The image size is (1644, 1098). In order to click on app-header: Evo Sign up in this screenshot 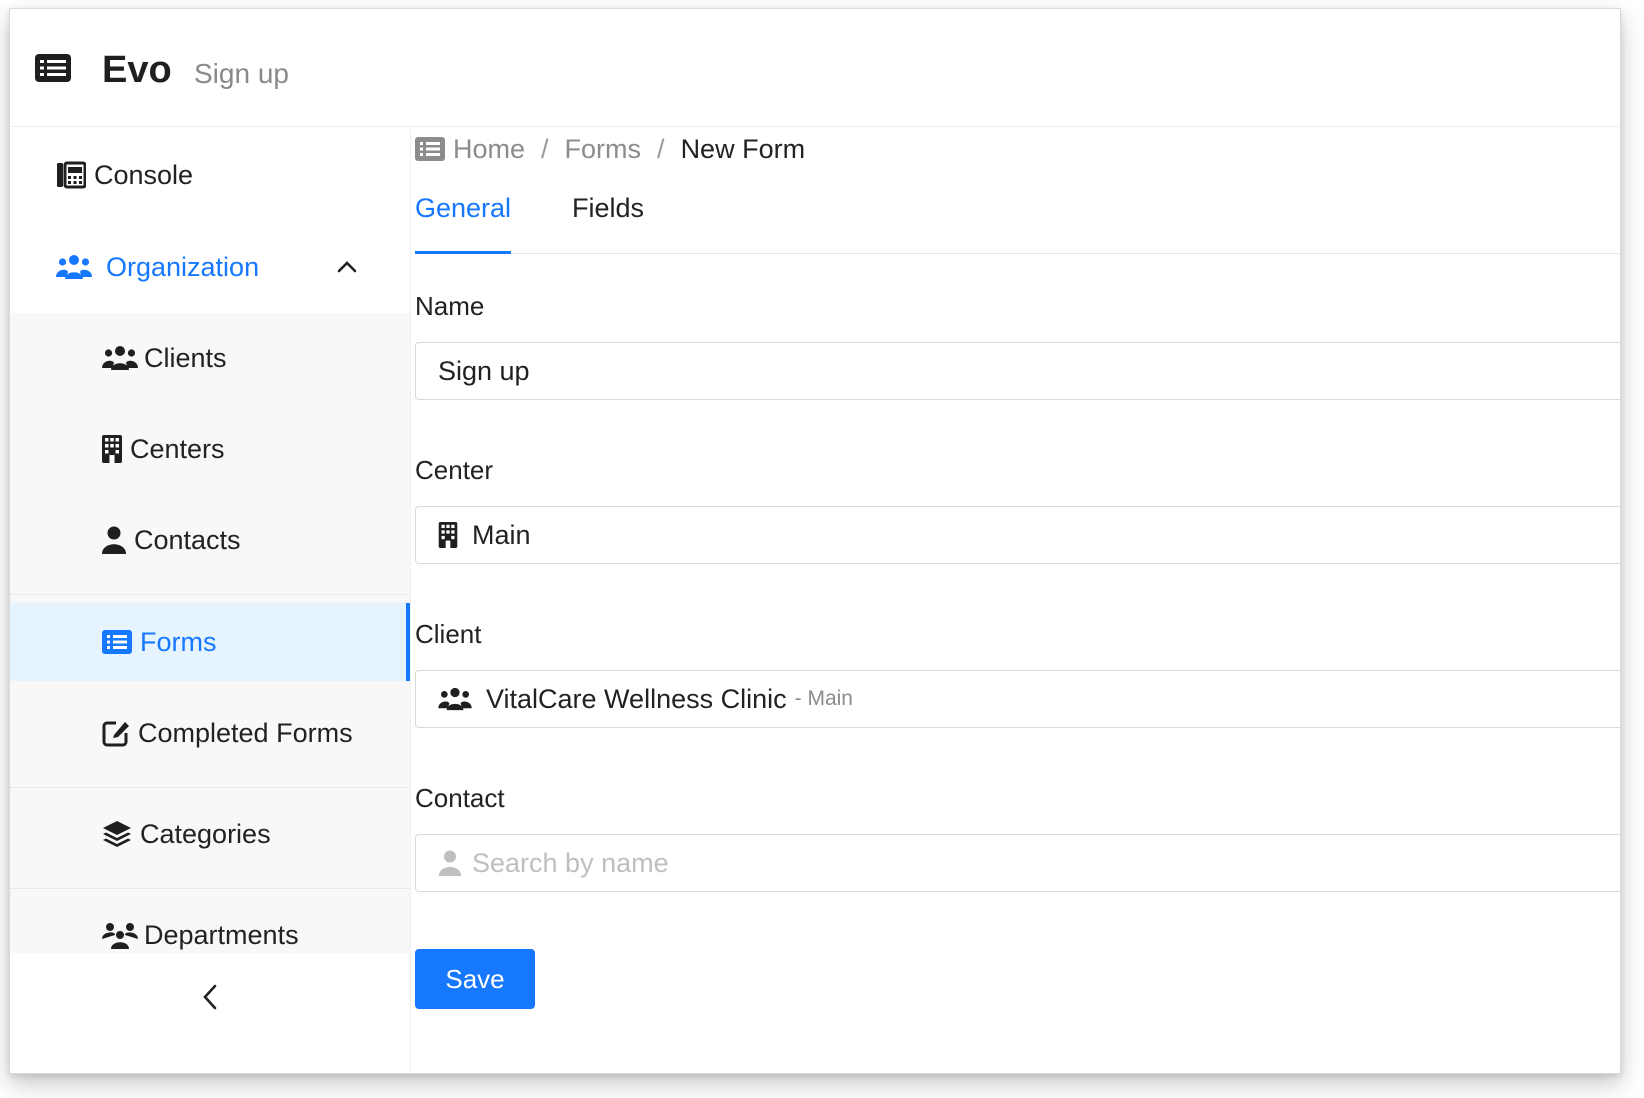, I will do `click(815, 68)`.